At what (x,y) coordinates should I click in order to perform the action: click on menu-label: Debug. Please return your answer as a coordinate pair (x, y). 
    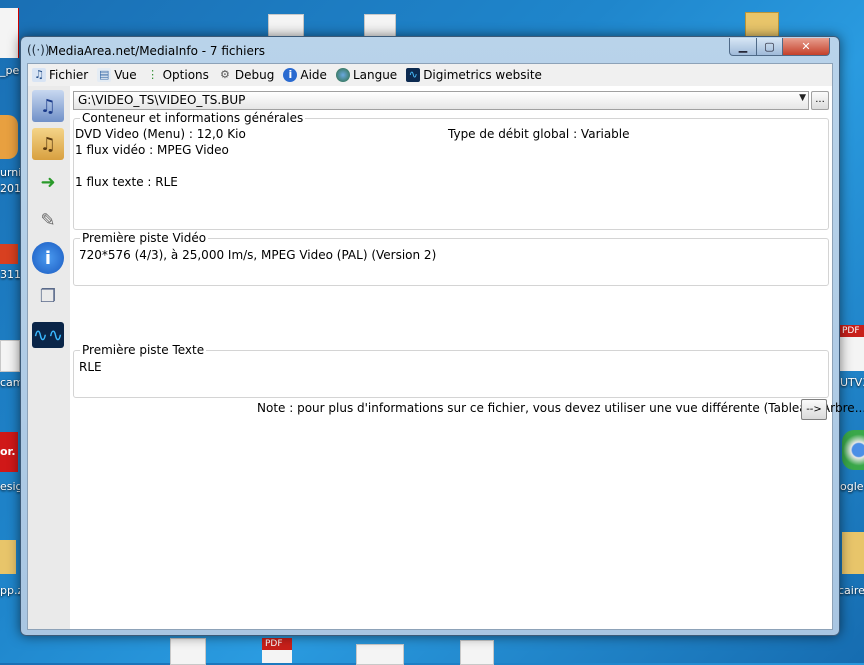
    Looking at the image, I should click on (254, 75).